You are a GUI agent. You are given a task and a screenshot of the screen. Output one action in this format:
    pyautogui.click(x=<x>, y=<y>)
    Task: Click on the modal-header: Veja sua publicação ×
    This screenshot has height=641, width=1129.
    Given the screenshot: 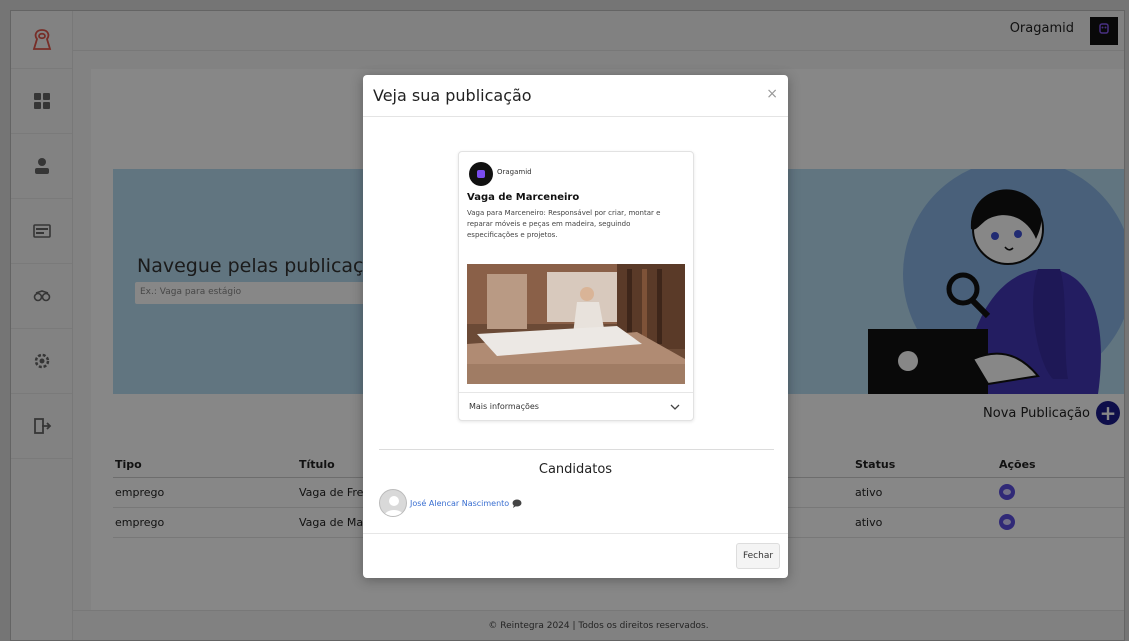 What is the action you would take?
    pyautogui.click(x=575, y=96)
    